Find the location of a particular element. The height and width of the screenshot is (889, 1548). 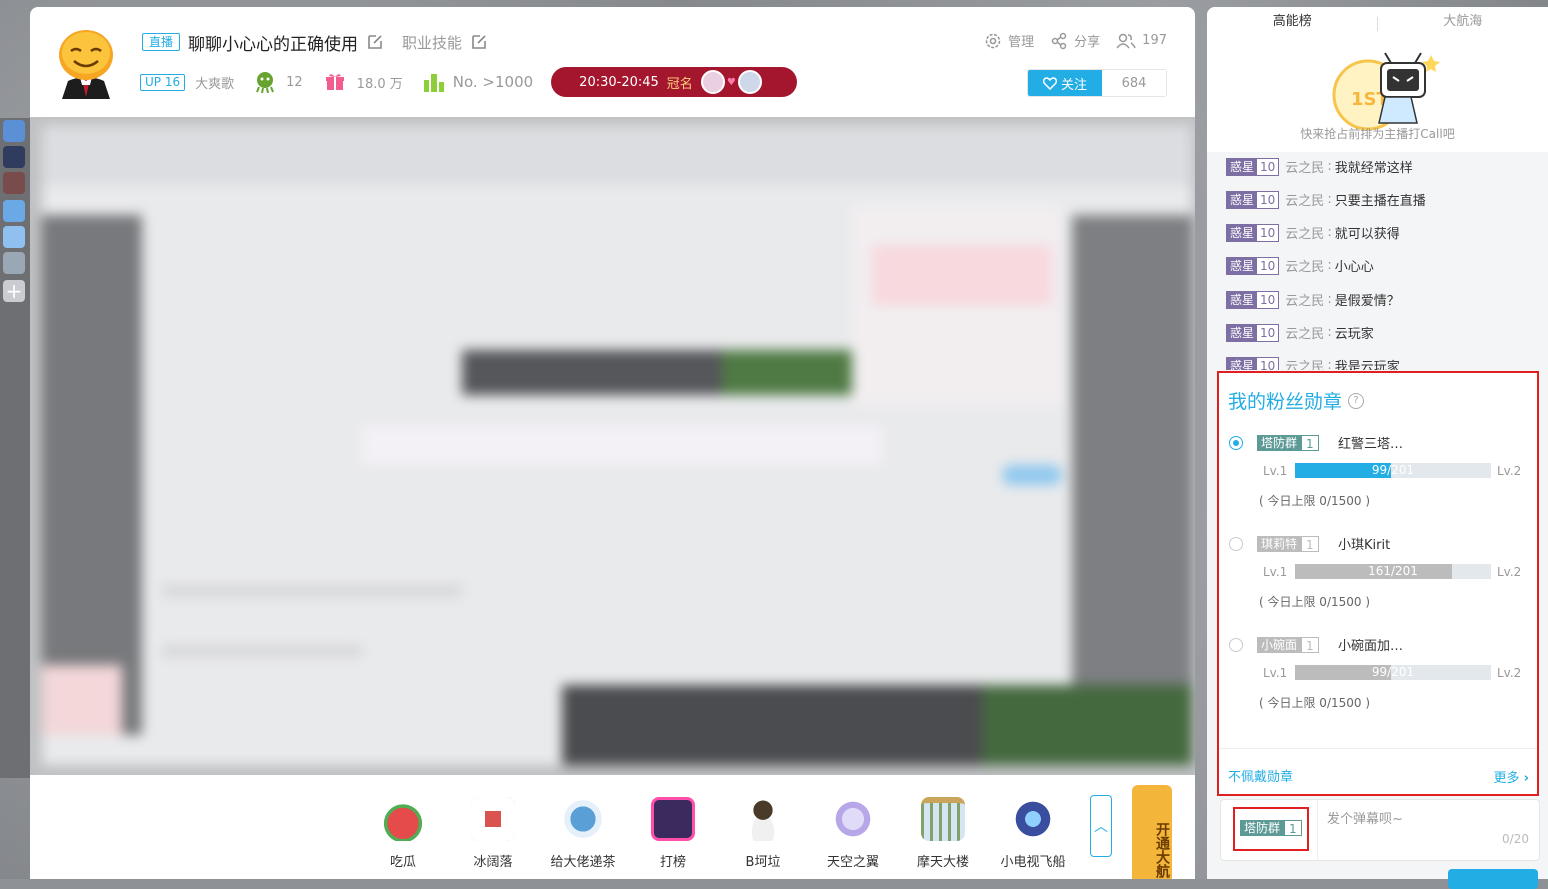

no-wear-medal-link: 不佩戴勋章 is located at coordinates (1260, 775).